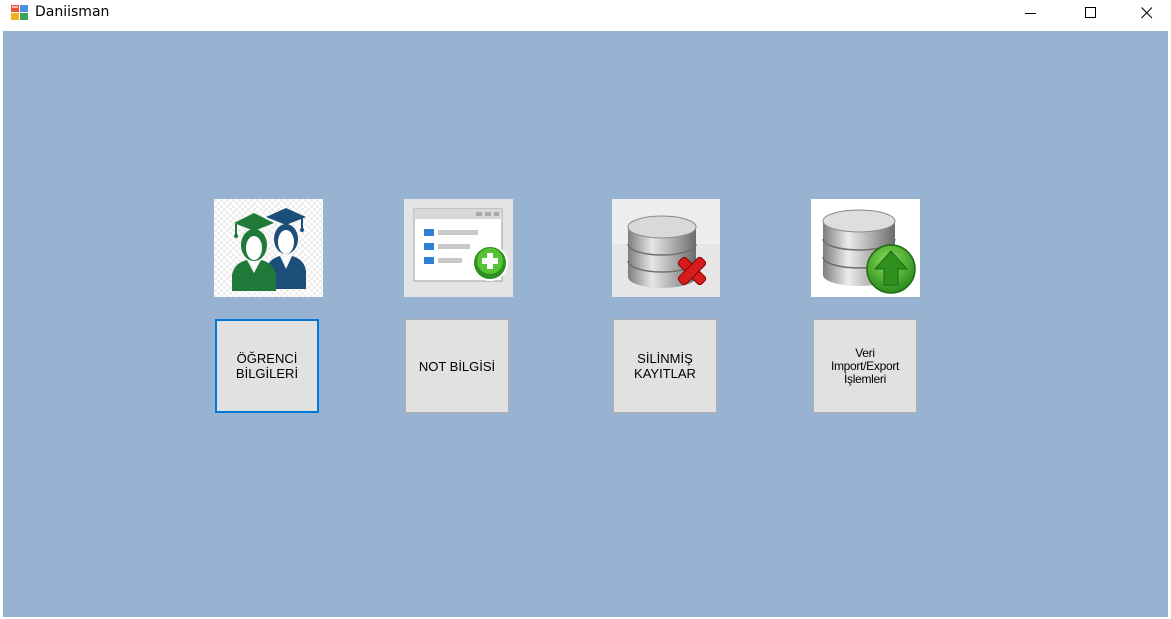 This screenshot has width=1171, height=619. Describe the element at coordinates (72, 12) in the screenshot. I see `window-title: Daniisman` at that location.